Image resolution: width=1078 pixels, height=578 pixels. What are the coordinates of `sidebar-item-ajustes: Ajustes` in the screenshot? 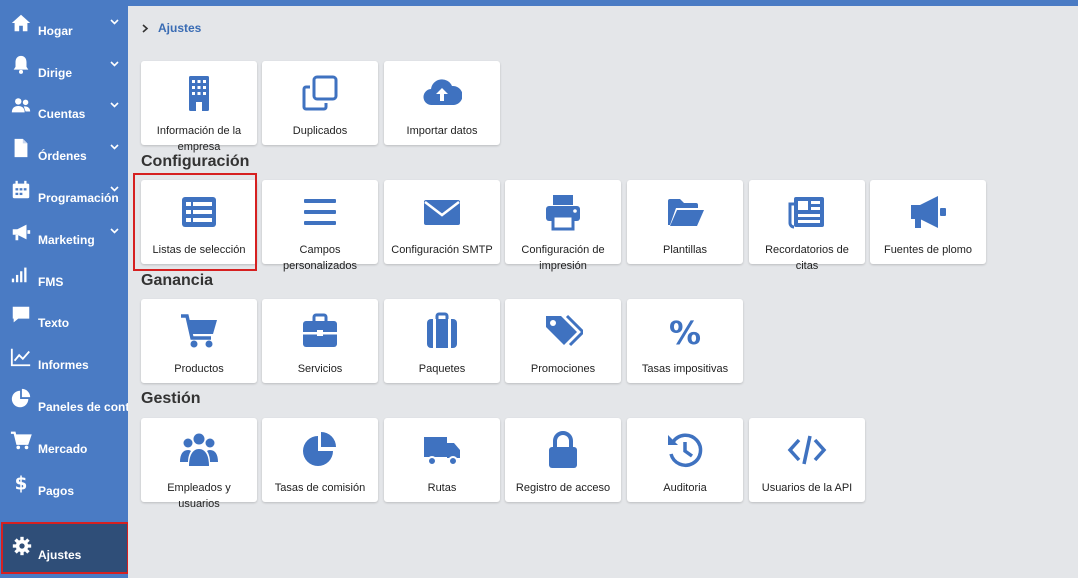 It's located at (64, 548).